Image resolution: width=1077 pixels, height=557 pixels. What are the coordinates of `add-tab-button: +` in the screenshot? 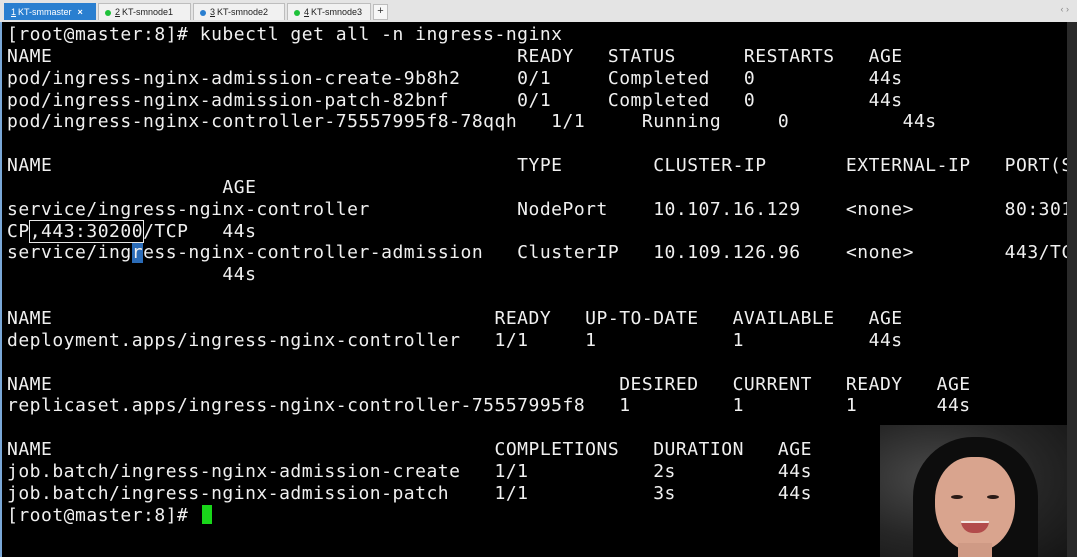 It's located at (380, 12).